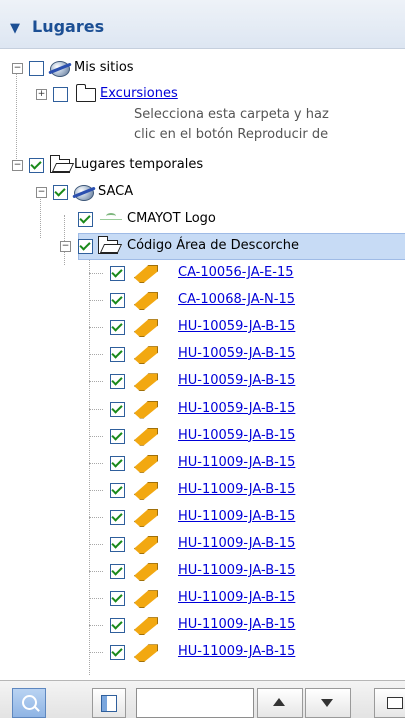 This screenshot has width=405, height=718. What do you see at coordinates (108, 245) in the screenshot?
I see `open-folder-icon` at bounding box center [108, 245].